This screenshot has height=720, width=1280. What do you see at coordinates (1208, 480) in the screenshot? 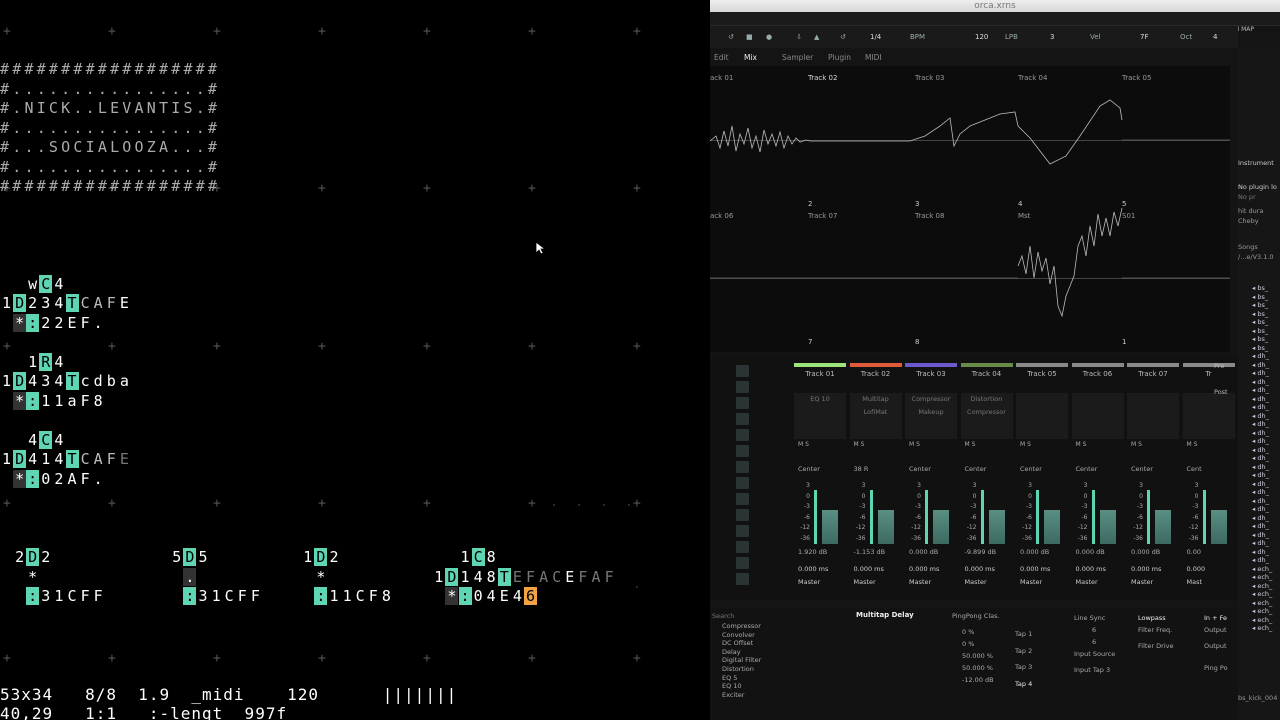
I see `mixer-channel: Tr M S Cent 3 0 -3 -6 -12 -36 0.00 0.000 Mast` at bounding box center [1208, 480].